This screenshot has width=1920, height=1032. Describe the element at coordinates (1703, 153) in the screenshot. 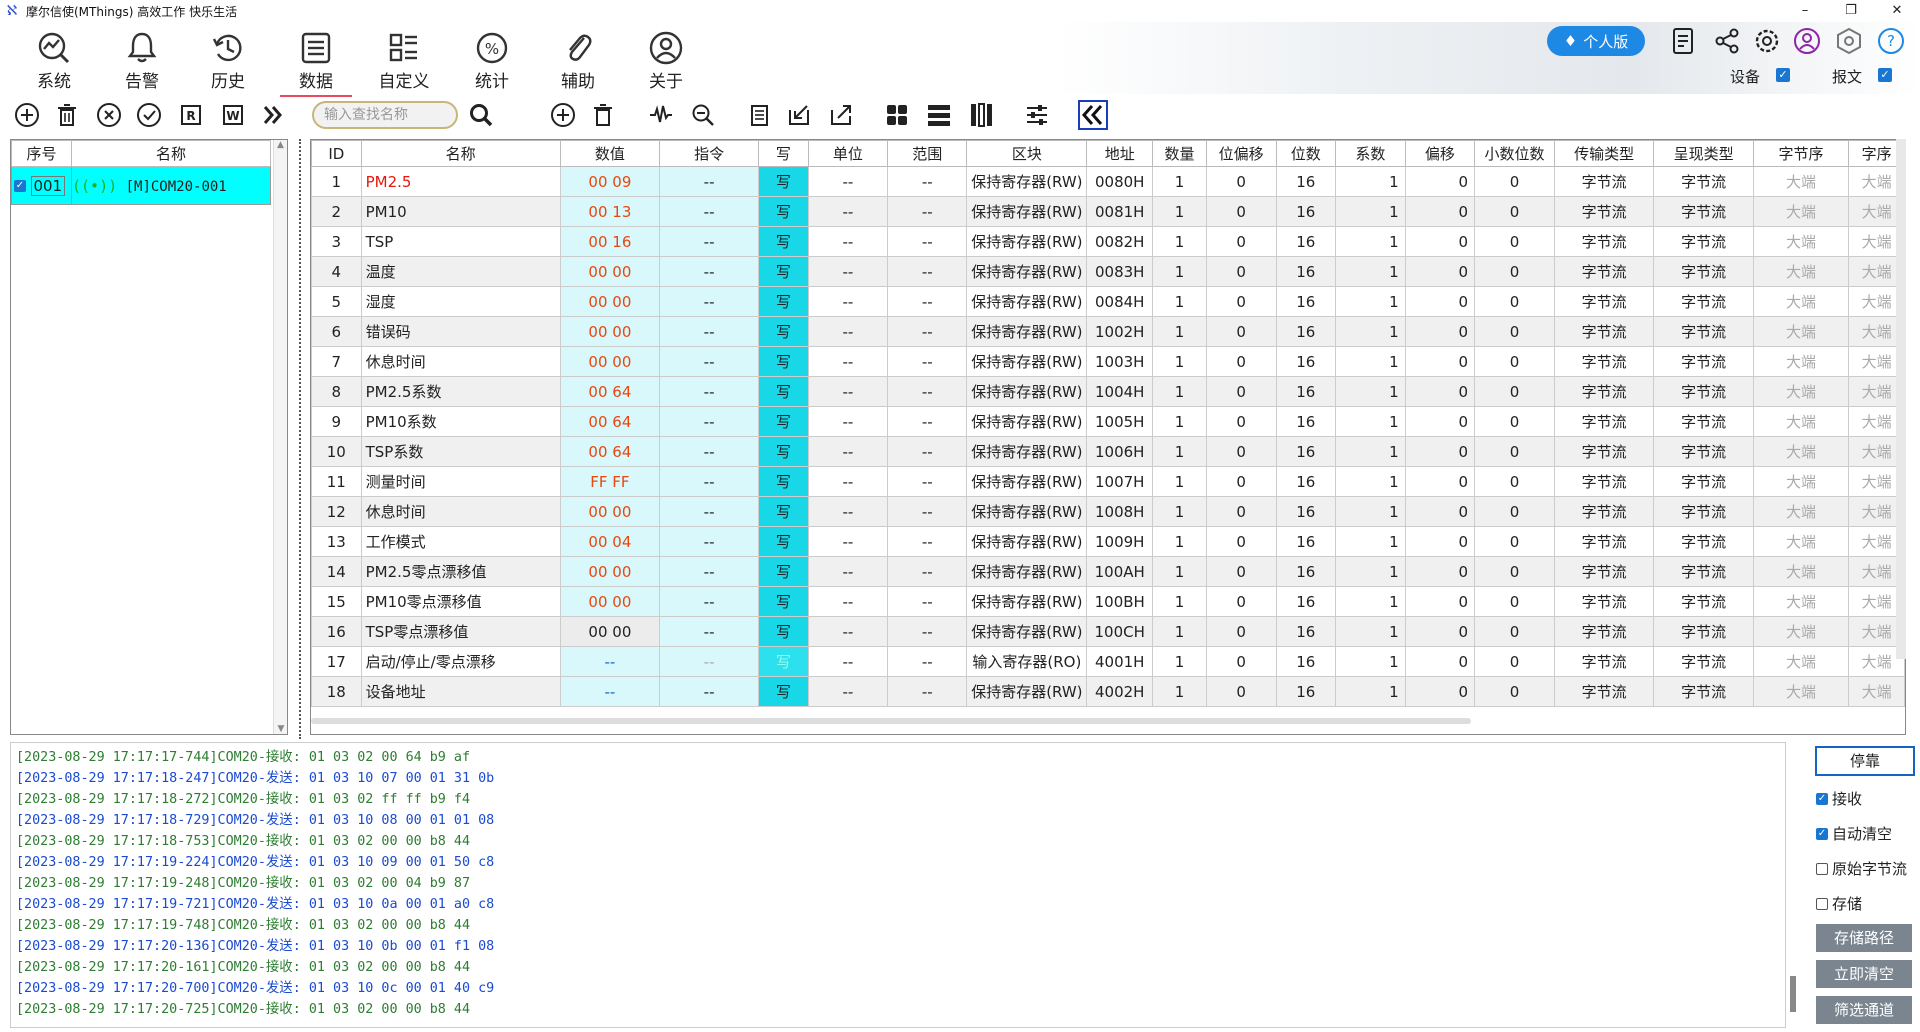

I see `grid-header-16: 呈现类型` at that location.